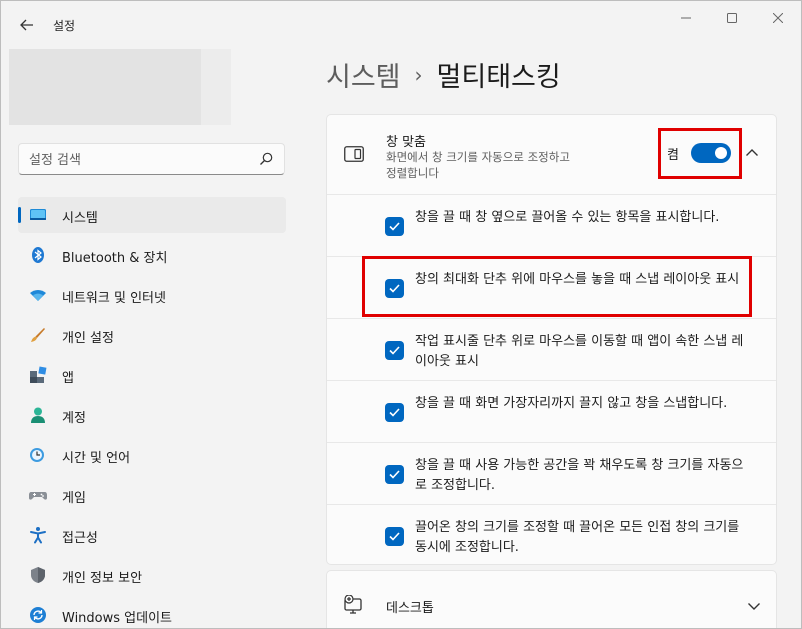 The height and width of the screenshot is (629, 802). I want to click on sidebar-item-label: 시간 및 언어, so click(96, 458).